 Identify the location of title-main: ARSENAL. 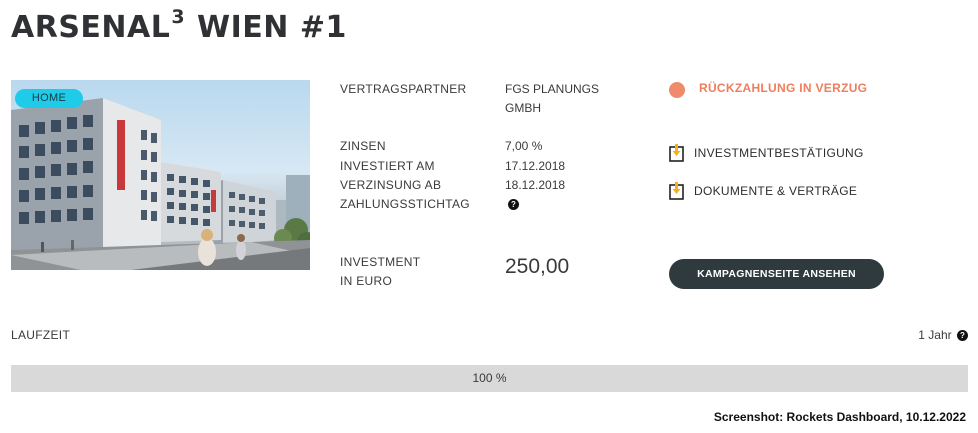
(91, 27).